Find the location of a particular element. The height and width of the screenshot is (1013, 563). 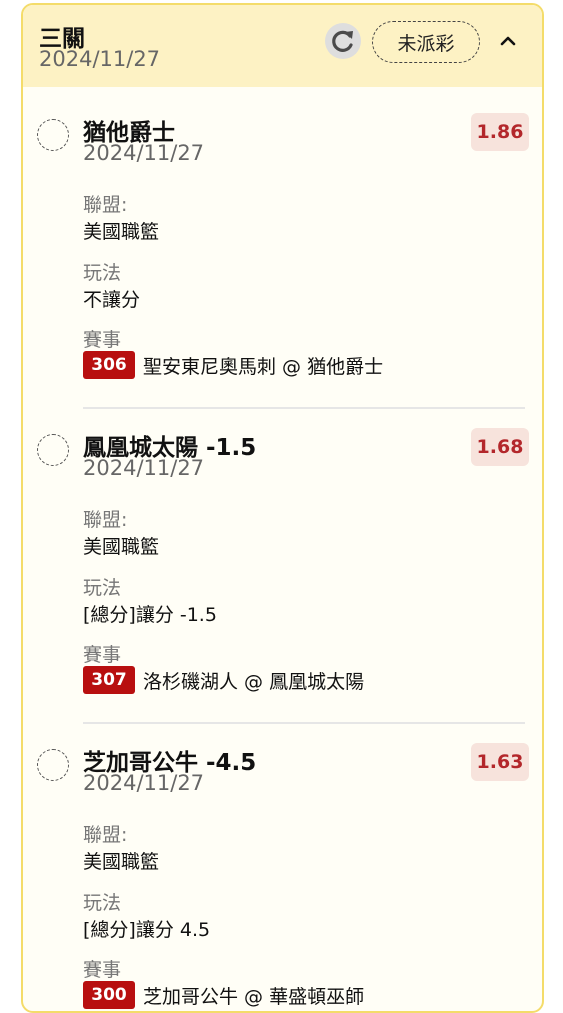

match-teams: 洛杉磯湖人 @ 鳳凰城太陽 is located at coordinates (254, 681).